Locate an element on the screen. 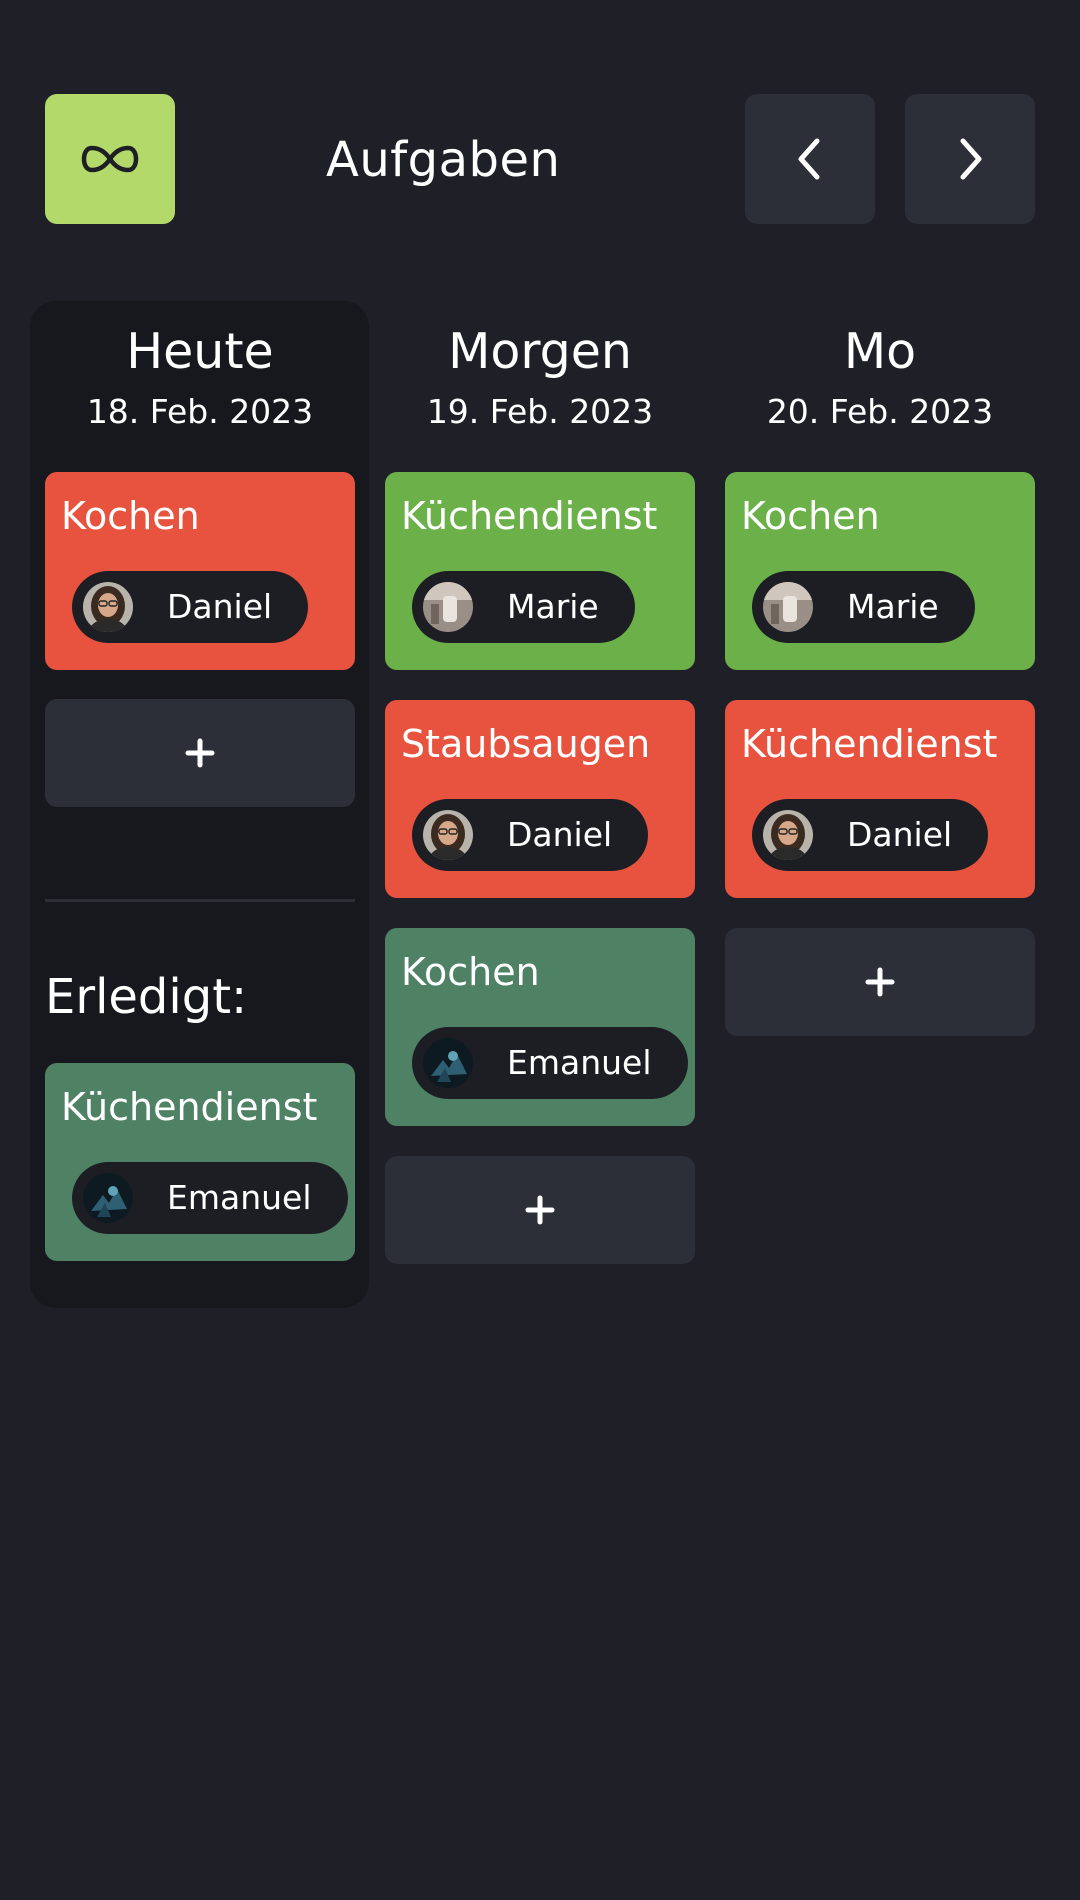 This screenshot has height=1900, width=1080. infinity-icon is located at coordinates (110, 159).